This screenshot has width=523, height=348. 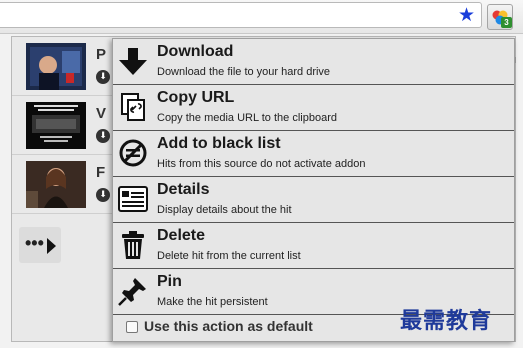 What do you see at coordinates (132, 292) in the screenshot?
I see `pin-icon` at bounding box center [132, 292].